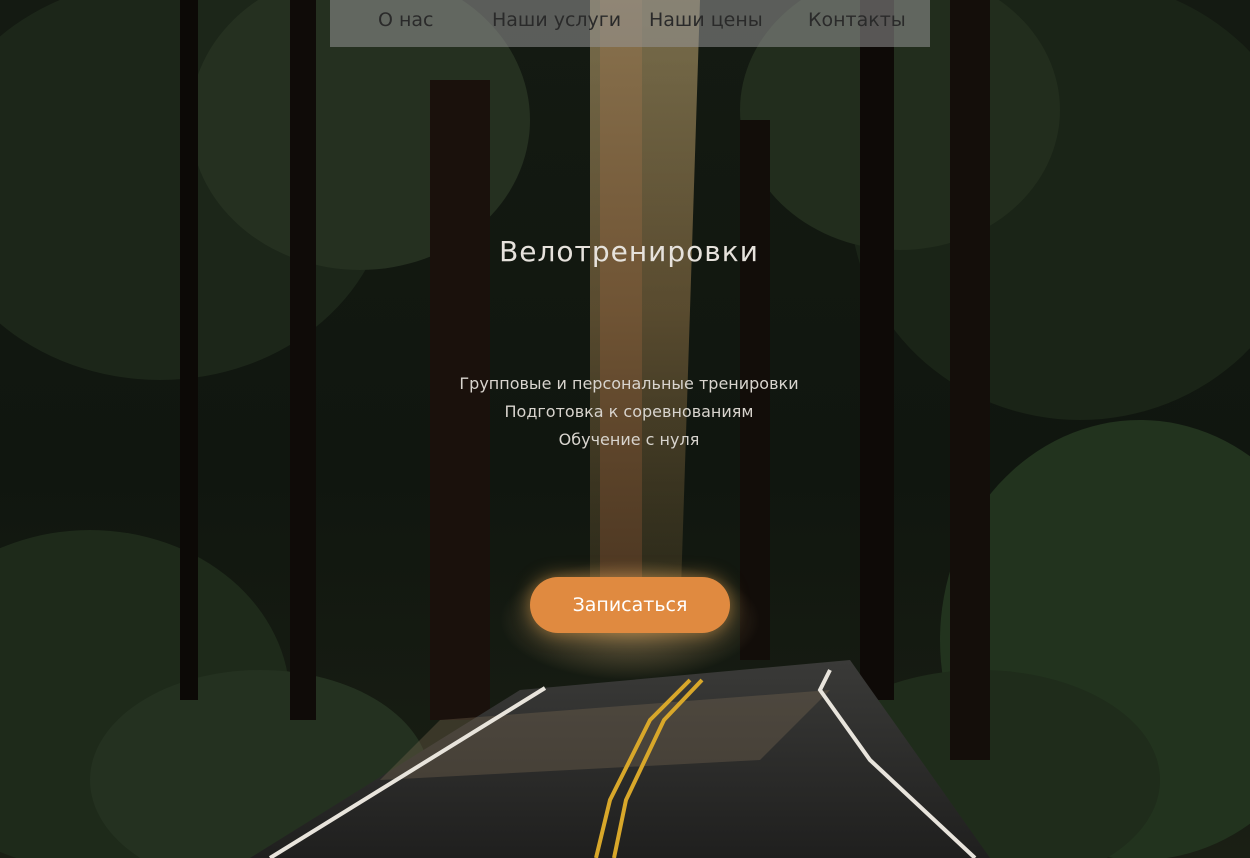 This screenshot has width=1250, height=858. I want to click on feature-item: Обучение с нуля, so click(629, 439).